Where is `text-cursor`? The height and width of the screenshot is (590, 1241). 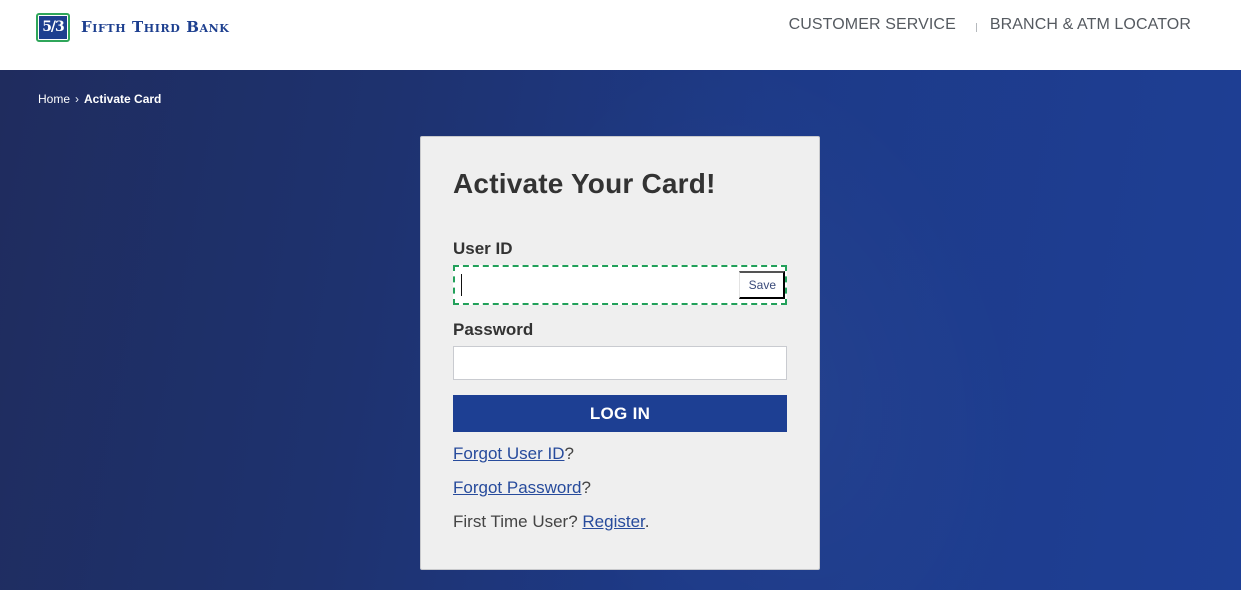 text-cursor is located at coordinates (461, 285).